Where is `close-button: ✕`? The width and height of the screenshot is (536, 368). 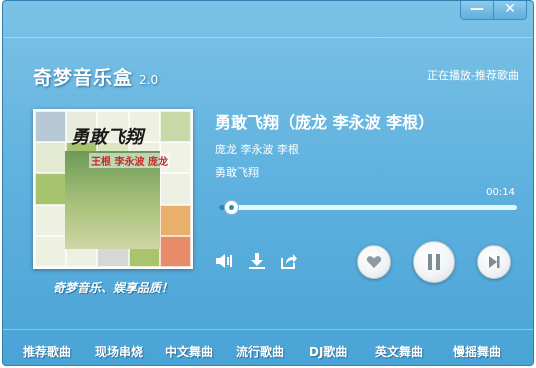 close-button: ✕ is located at coordinates (509, 10).